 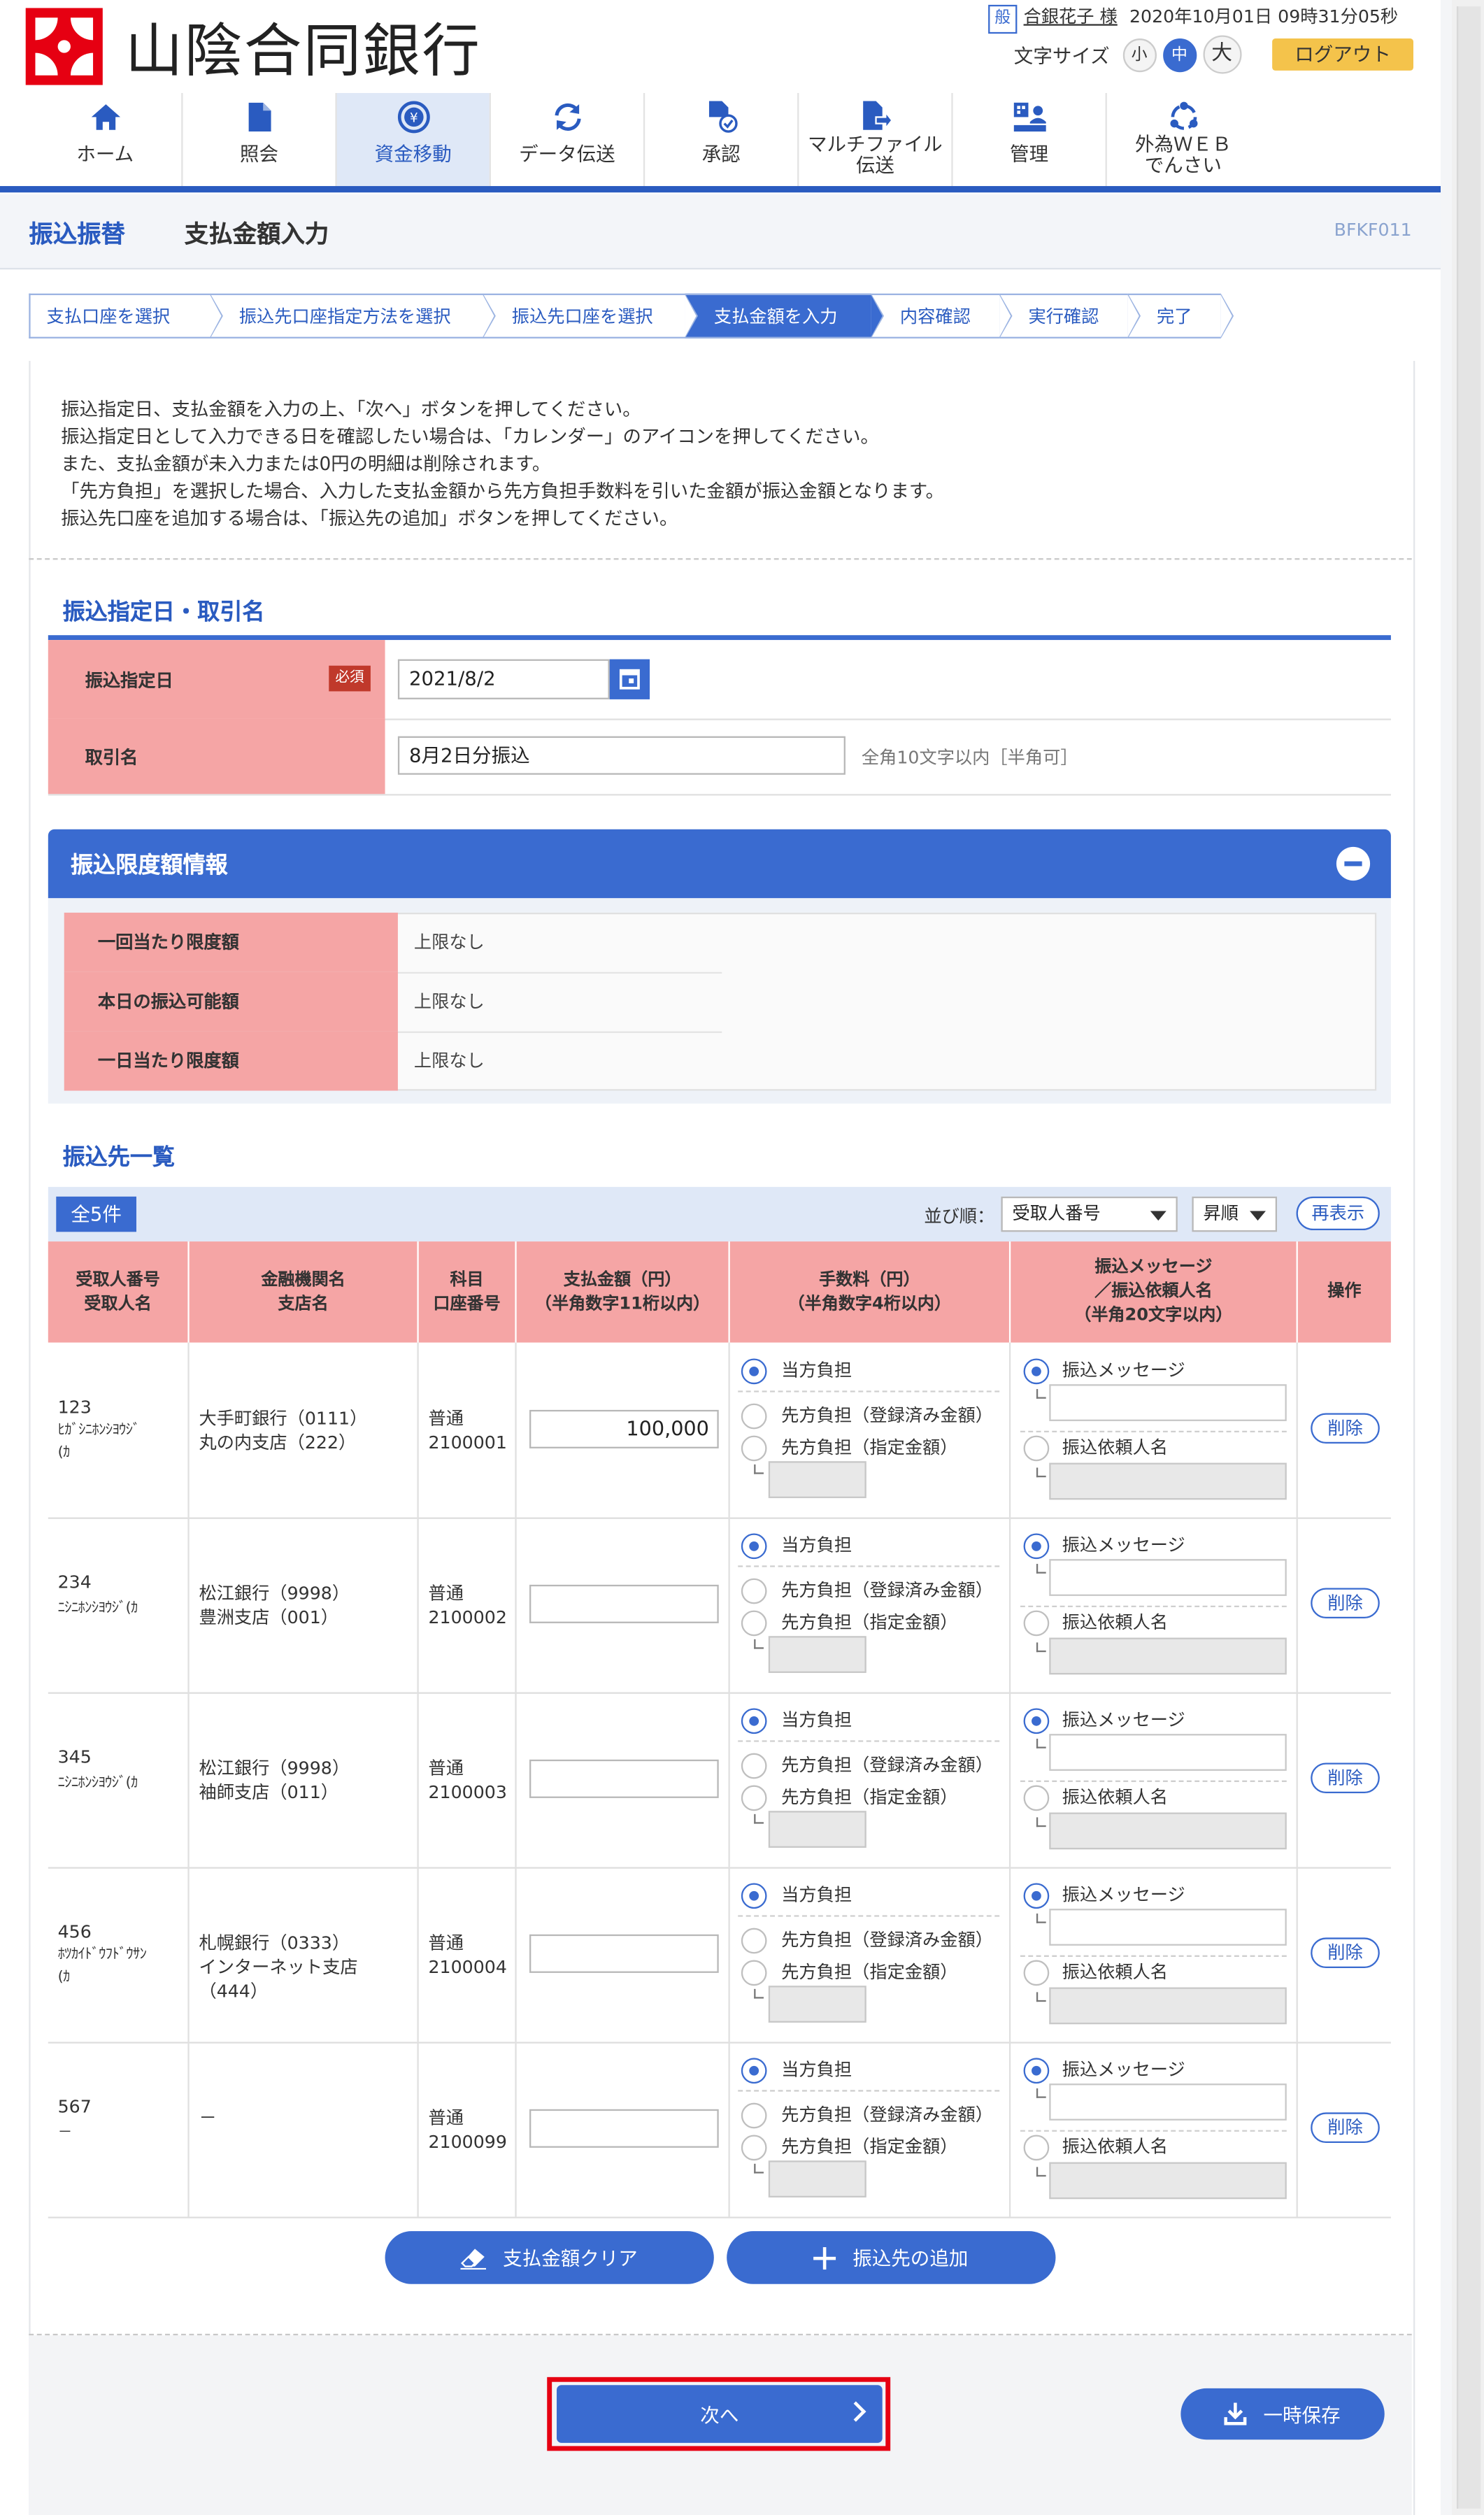 I want to click on bank-branch: －, so click(x=208, y=2117).